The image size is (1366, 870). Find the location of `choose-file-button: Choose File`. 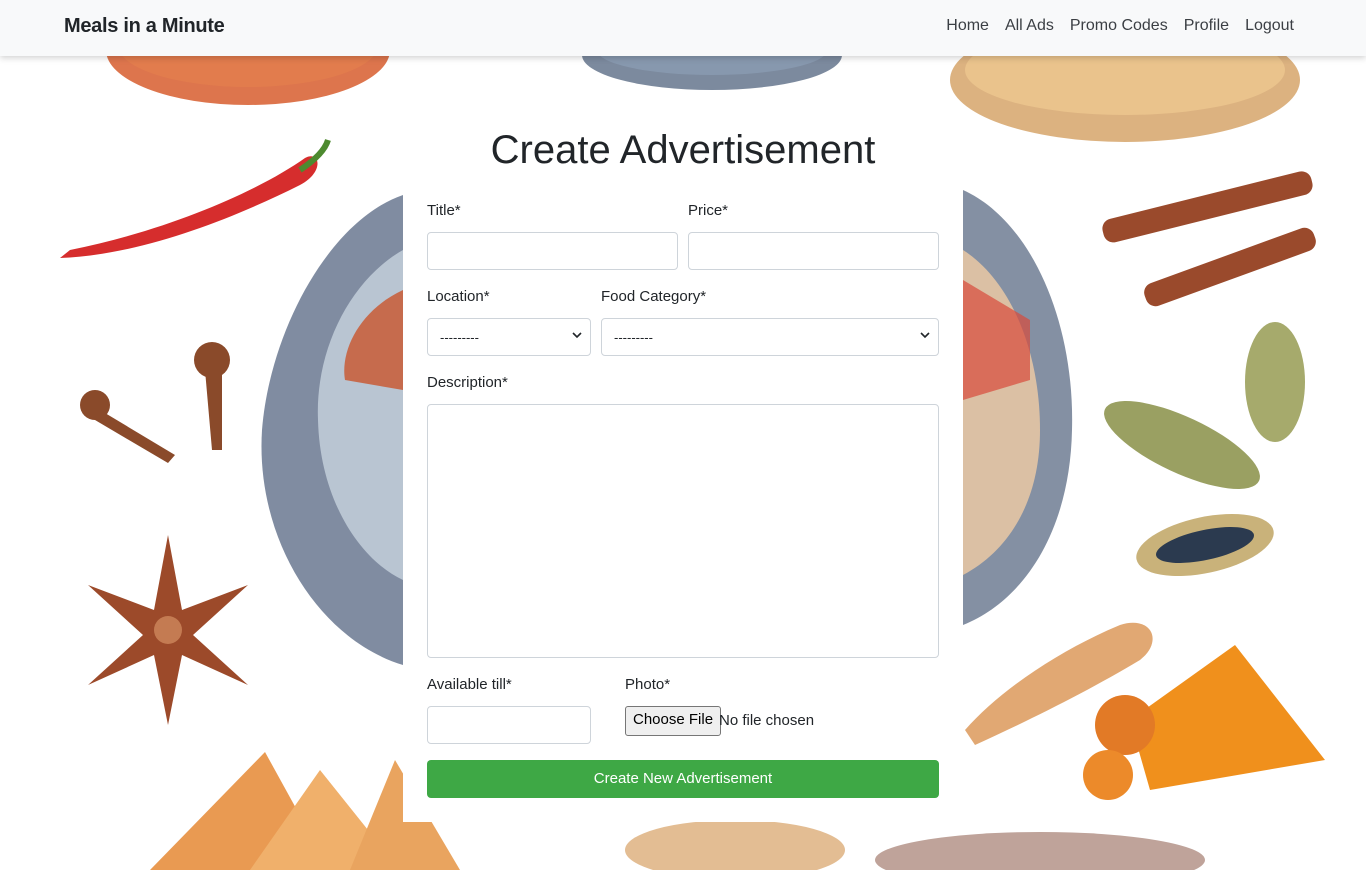

choose-file-button: Choose File is located at coordinates (673, 721).